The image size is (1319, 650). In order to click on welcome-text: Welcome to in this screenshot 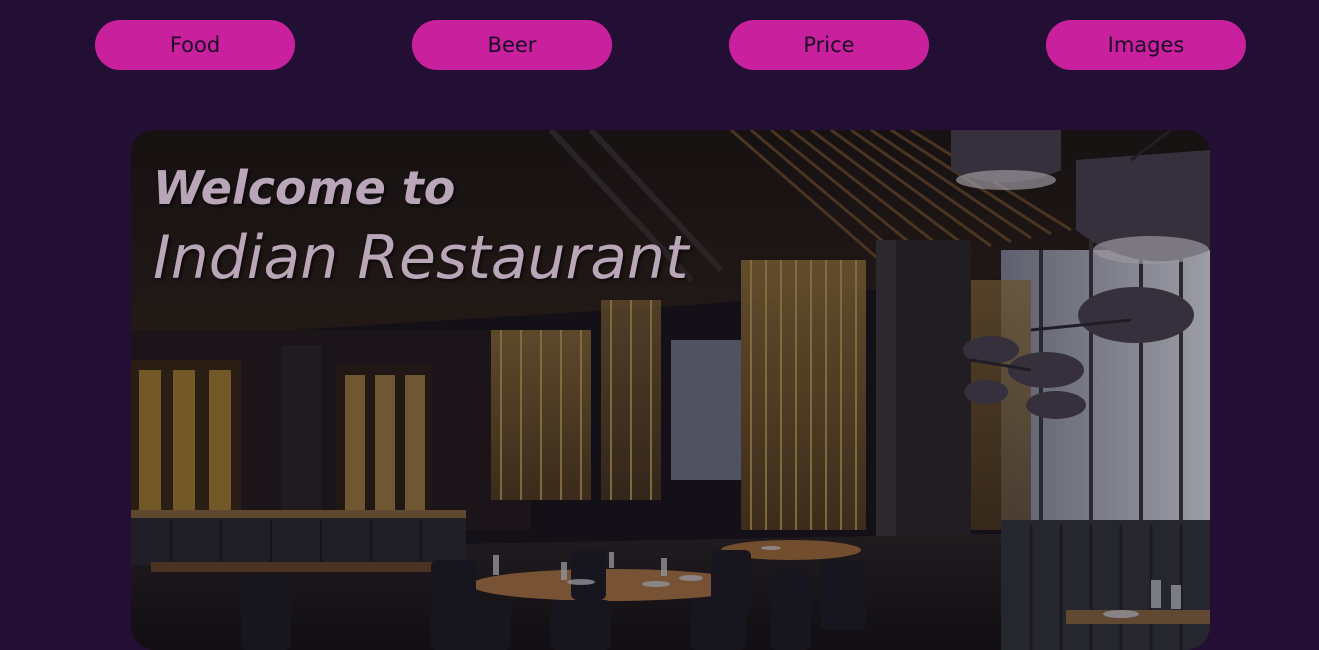, I will do `click(304, 188)`.